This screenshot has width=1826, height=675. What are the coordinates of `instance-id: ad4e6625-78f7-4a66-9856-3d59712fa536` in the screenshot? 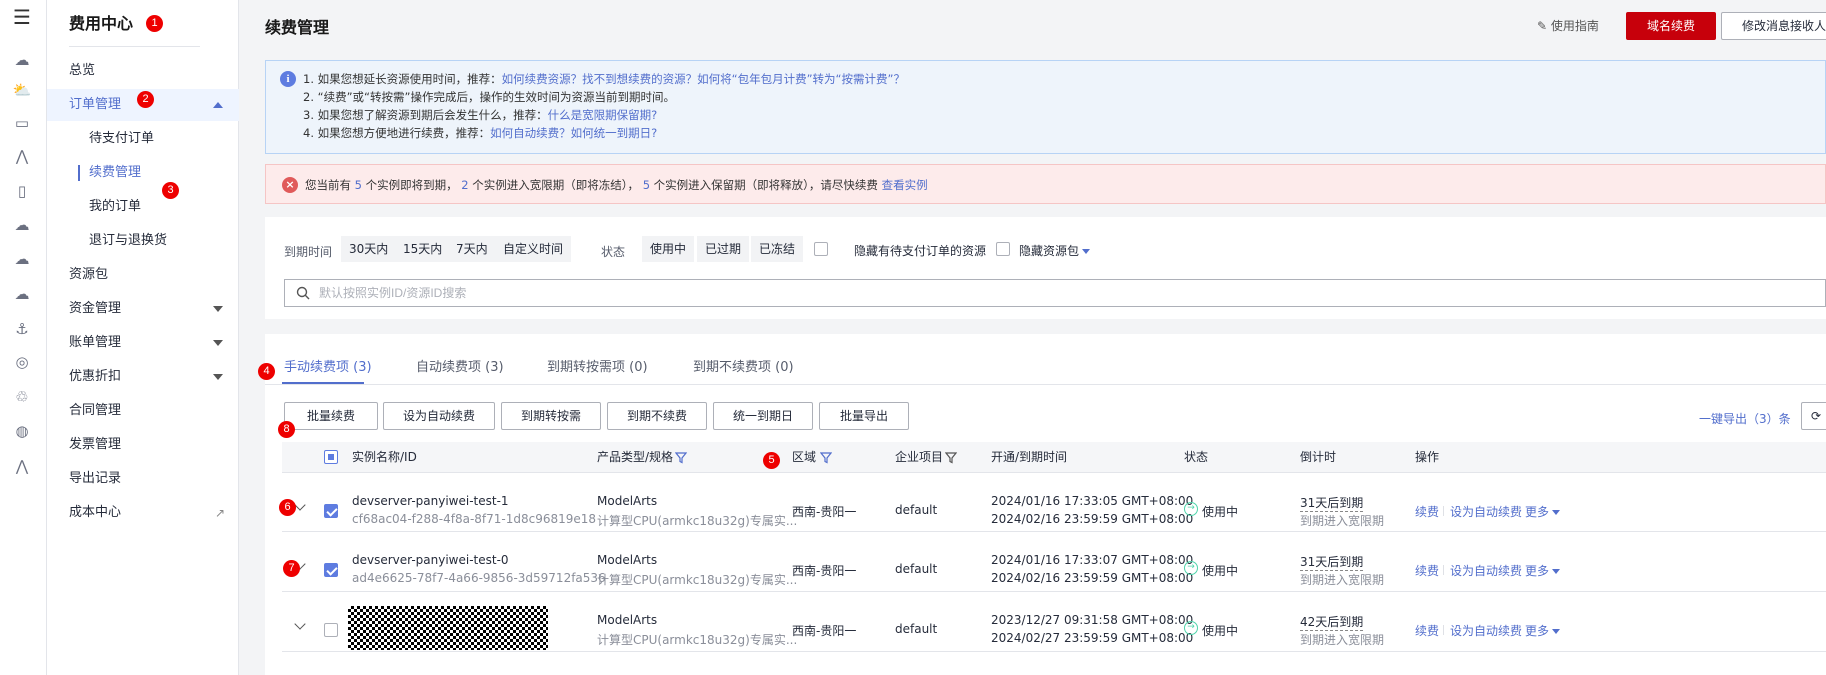 It's located at (479, 578).